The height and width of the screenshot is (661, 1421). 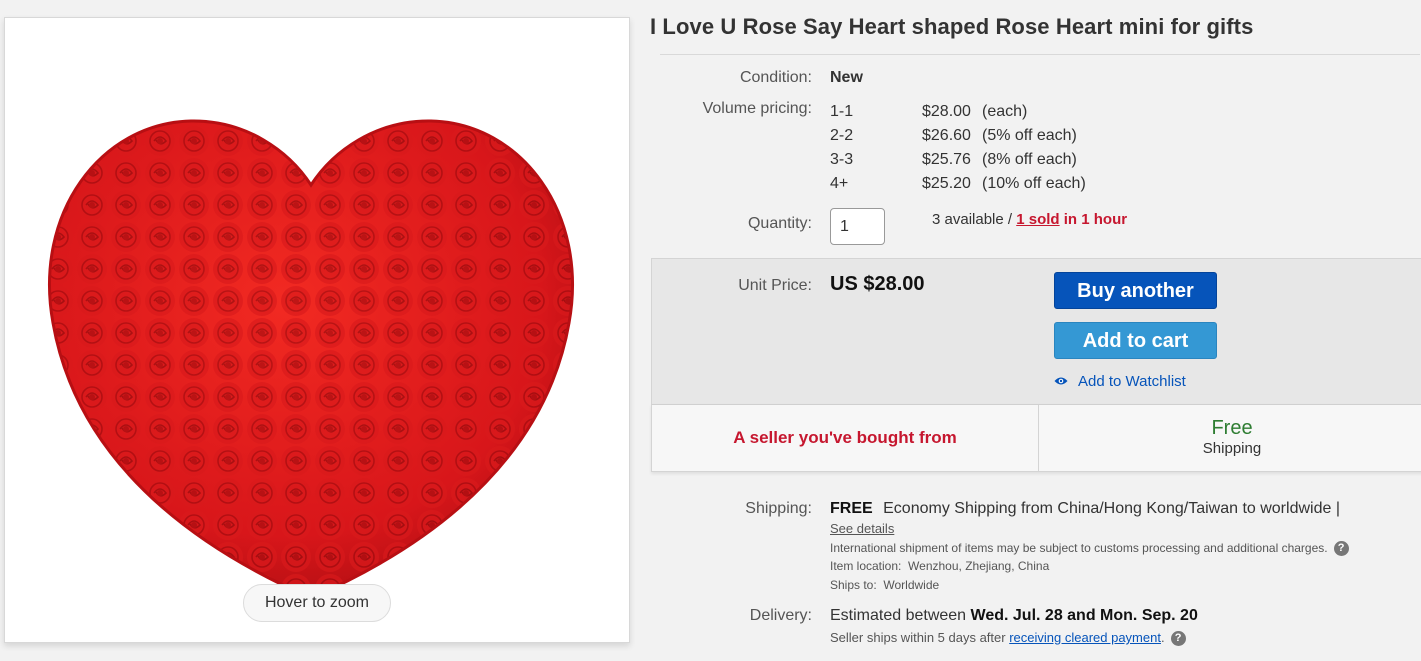 What do you see at coordinates (900, 615) in the screenshot?
I see `delivery-prefix: Estimated between` at bounding box center [900, 615].